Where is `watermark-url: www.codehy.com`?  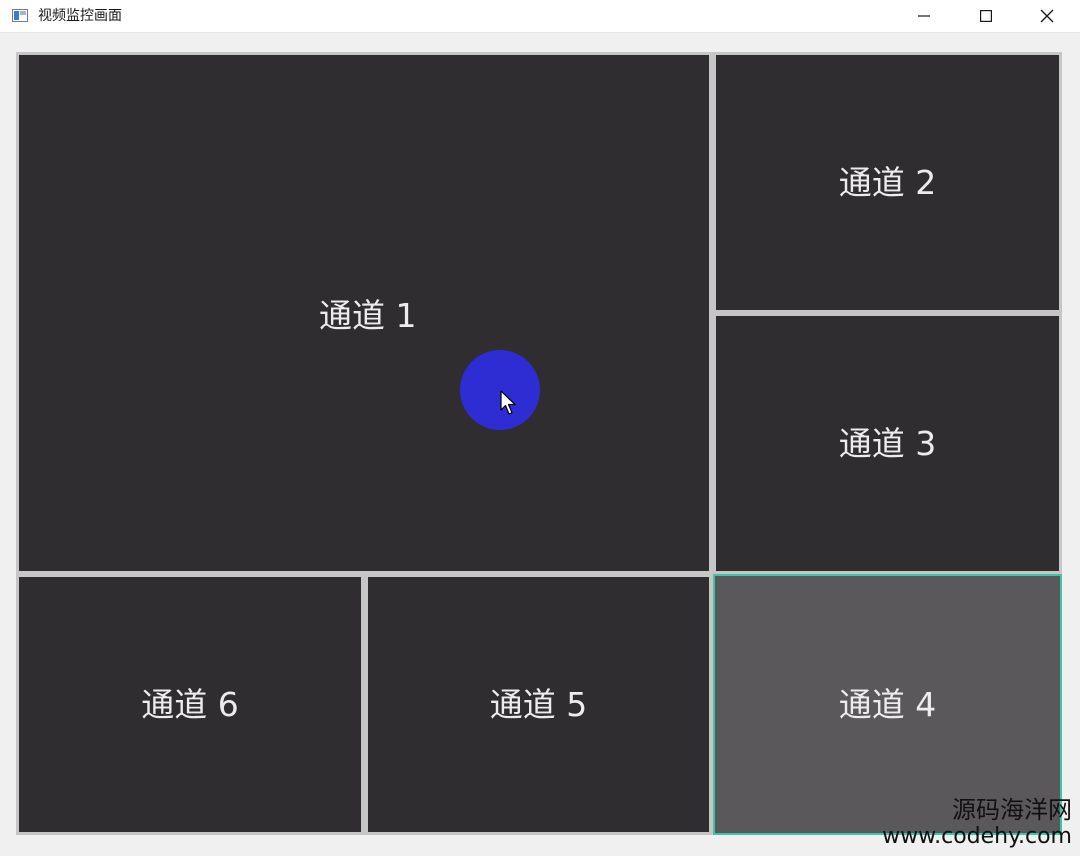 watermark-url: www.codehy.com is located at coordinates (977, 836).